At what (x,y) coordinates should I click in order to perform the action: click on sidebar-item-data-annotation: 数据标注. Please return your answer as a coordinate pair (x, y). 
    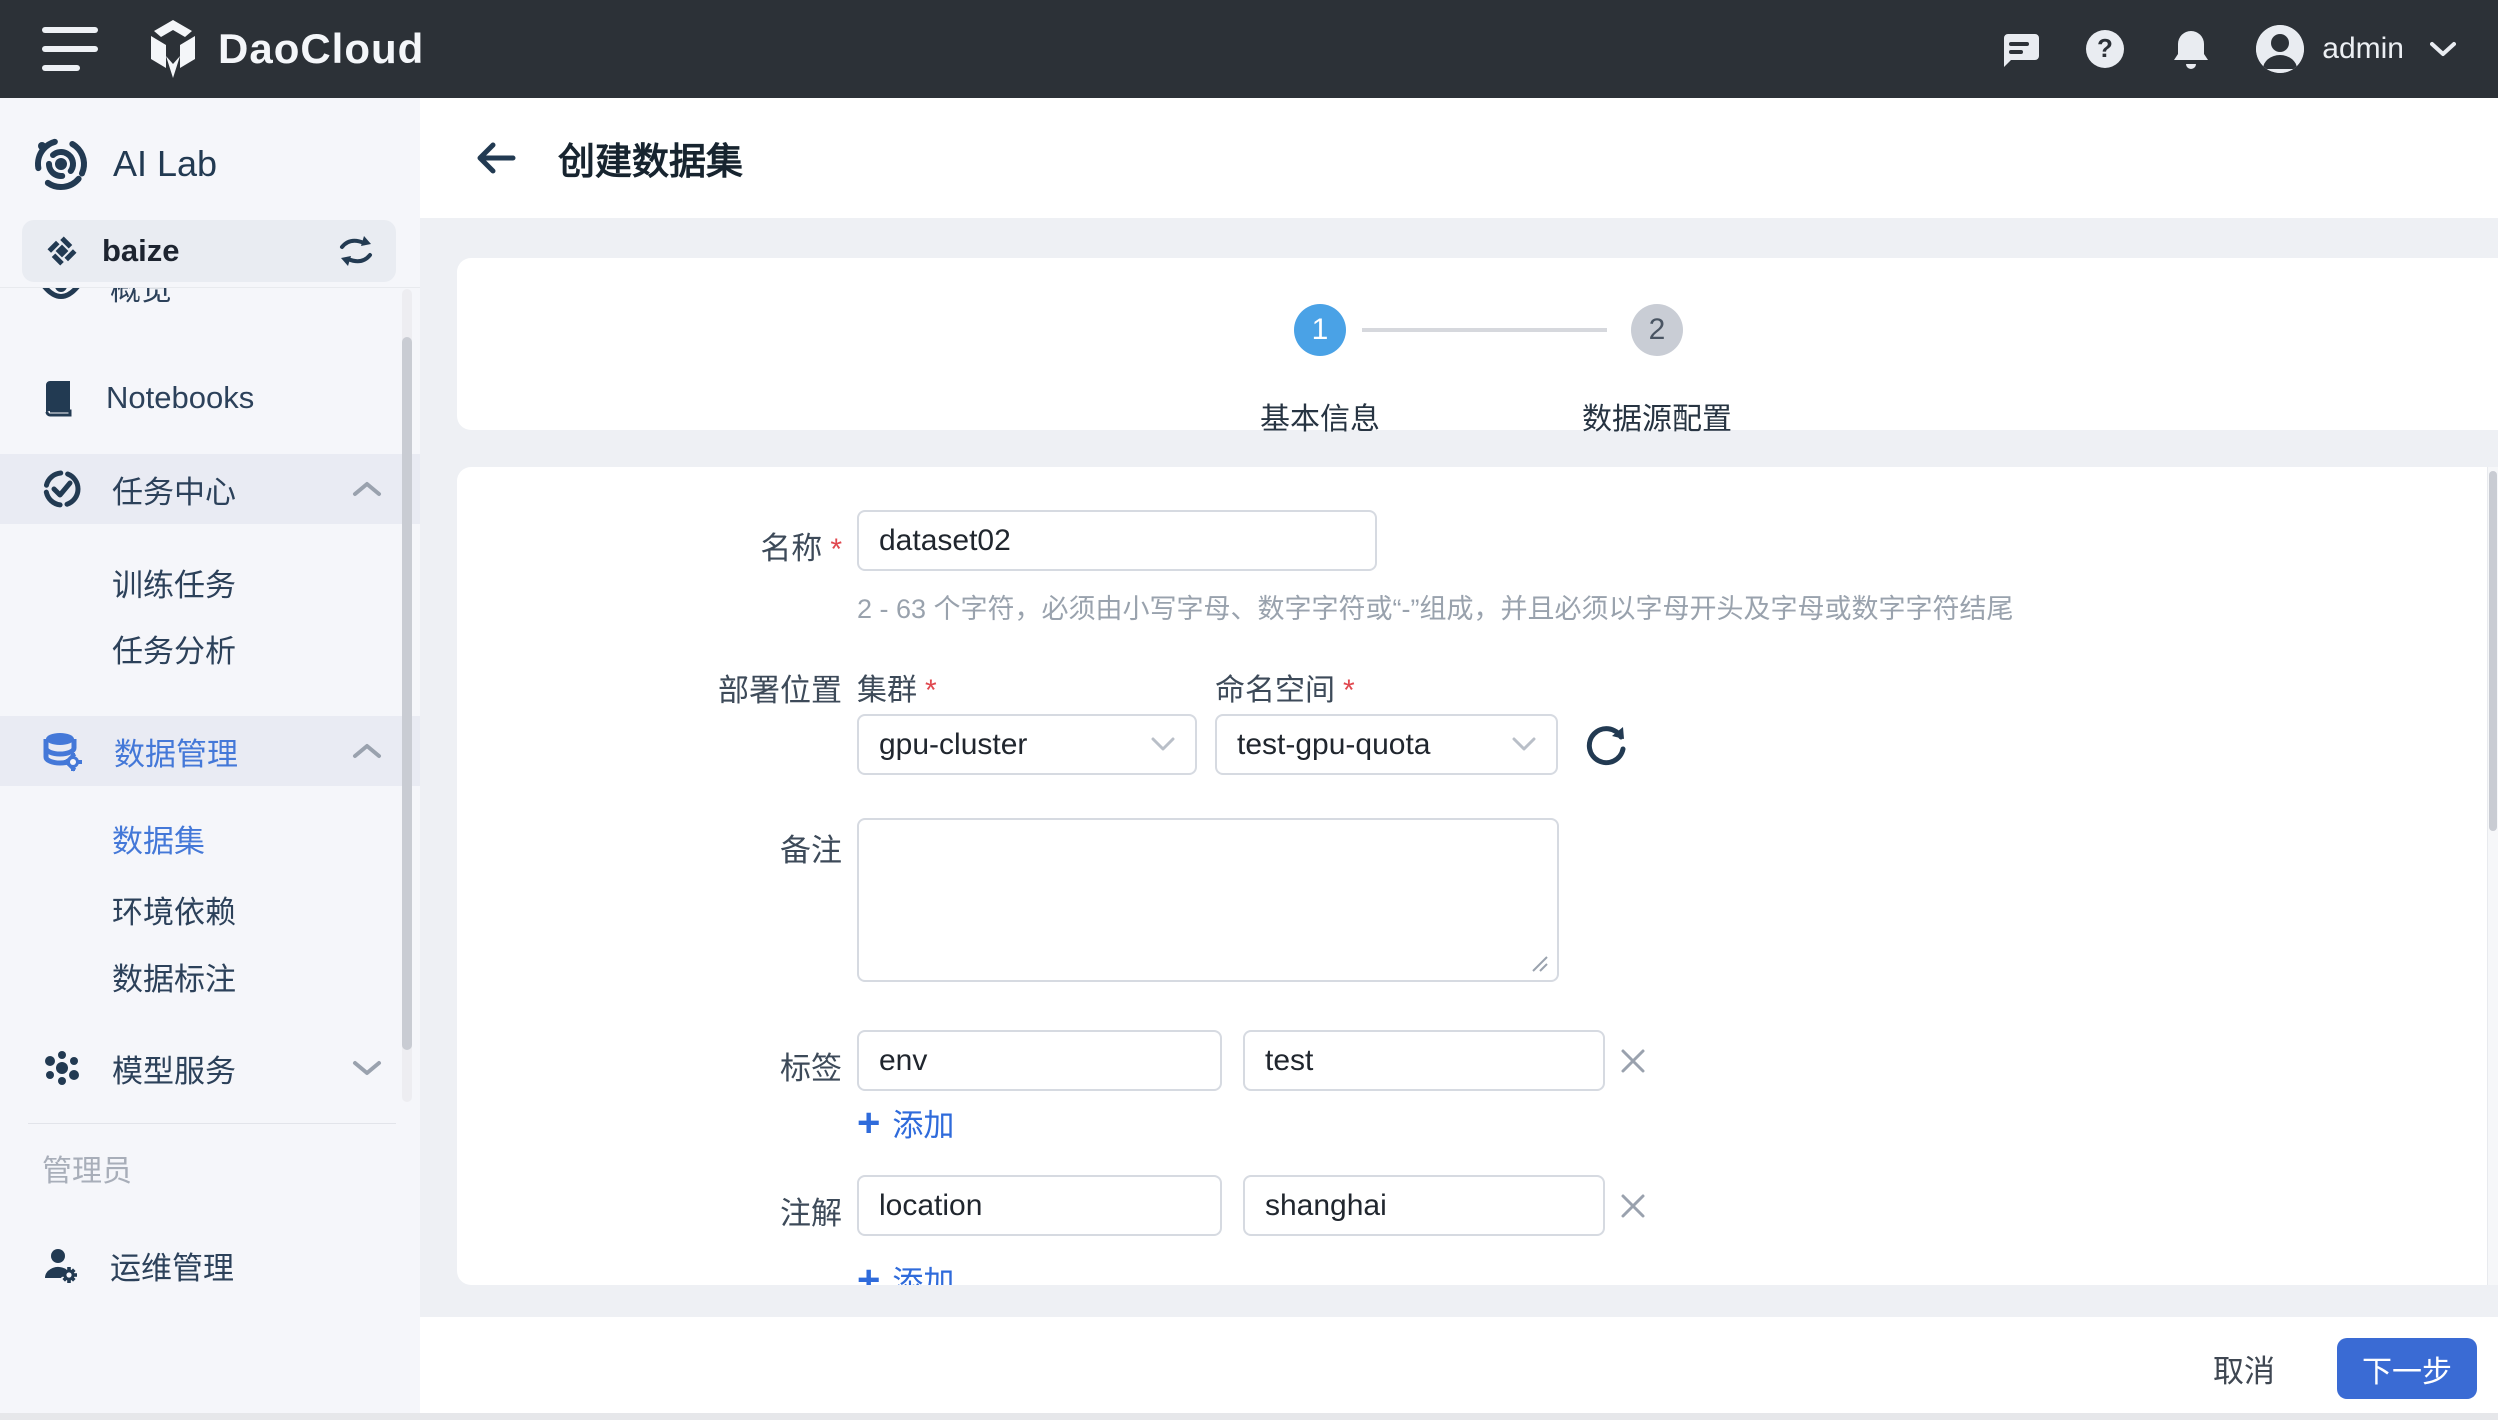
    Looking at the image, I should click on (210, 976).